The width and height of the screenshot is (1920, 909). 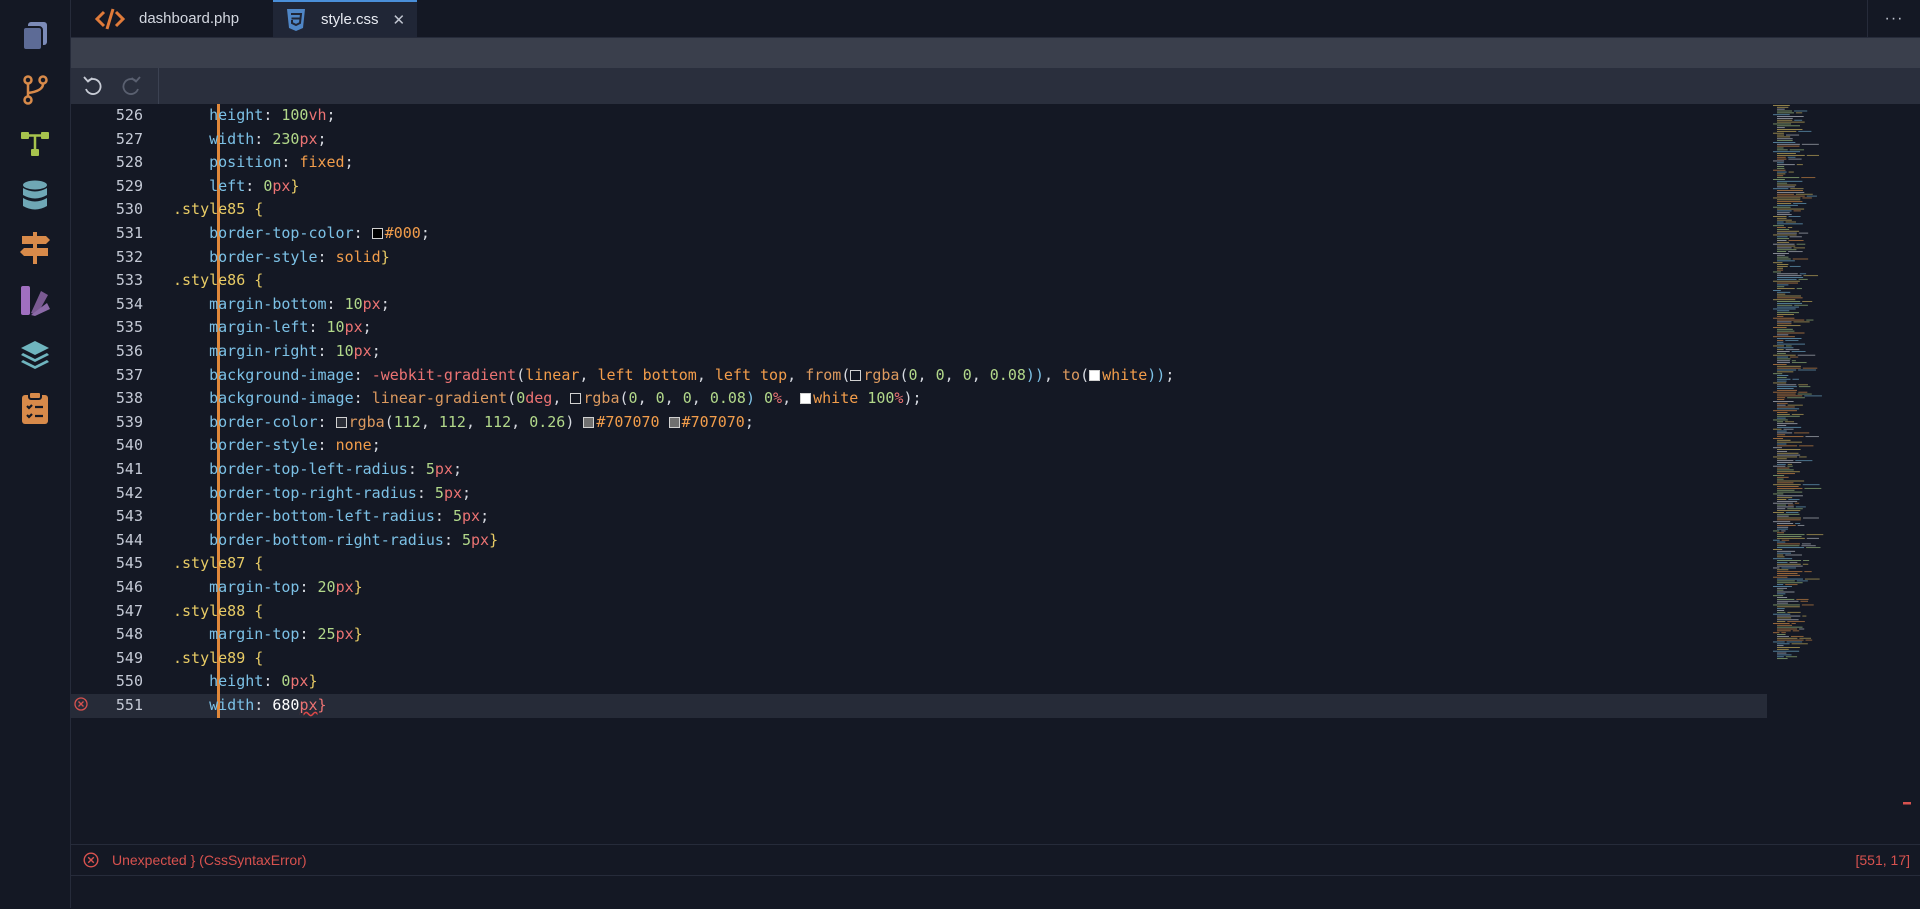 What do you see at coordinates (129, 657) in the screenshot?
I see `line-number: 549` at bounding box center [129, 657].